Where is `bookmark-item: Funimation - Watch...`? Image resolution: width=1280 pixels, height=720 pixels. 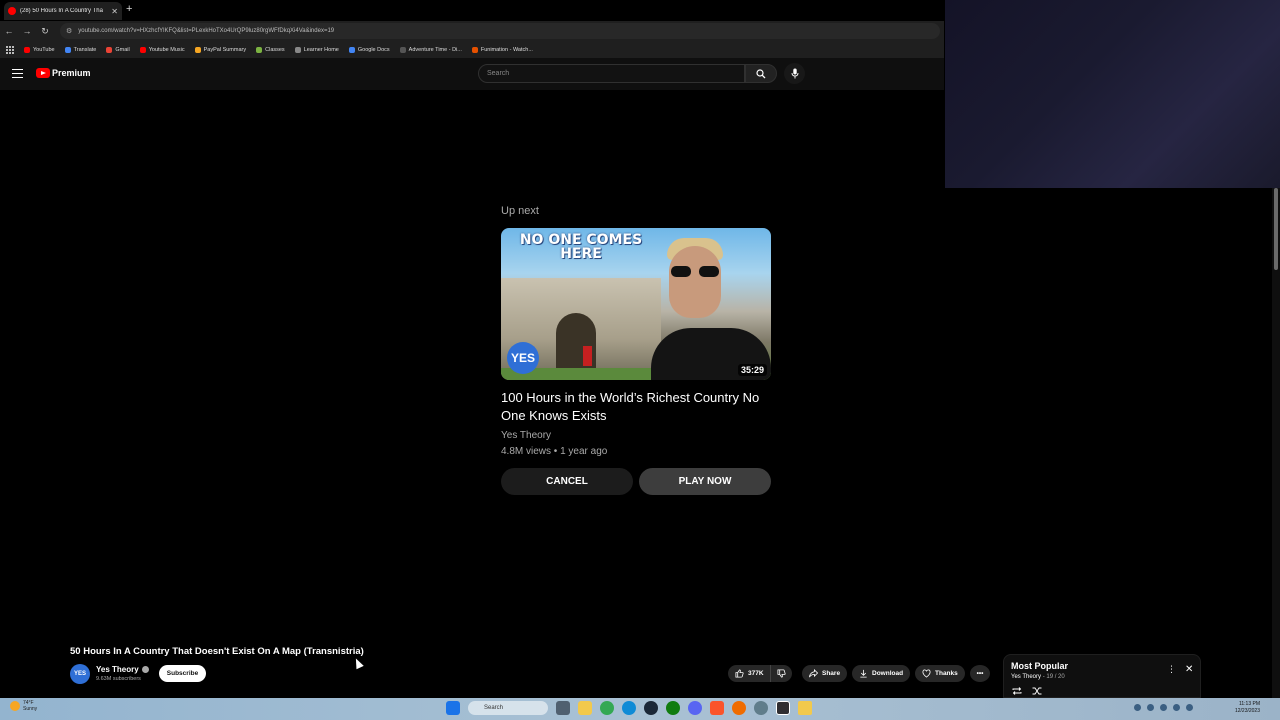 bookmark-item: Funimation - Watch... is located at coordinates (502, 49).